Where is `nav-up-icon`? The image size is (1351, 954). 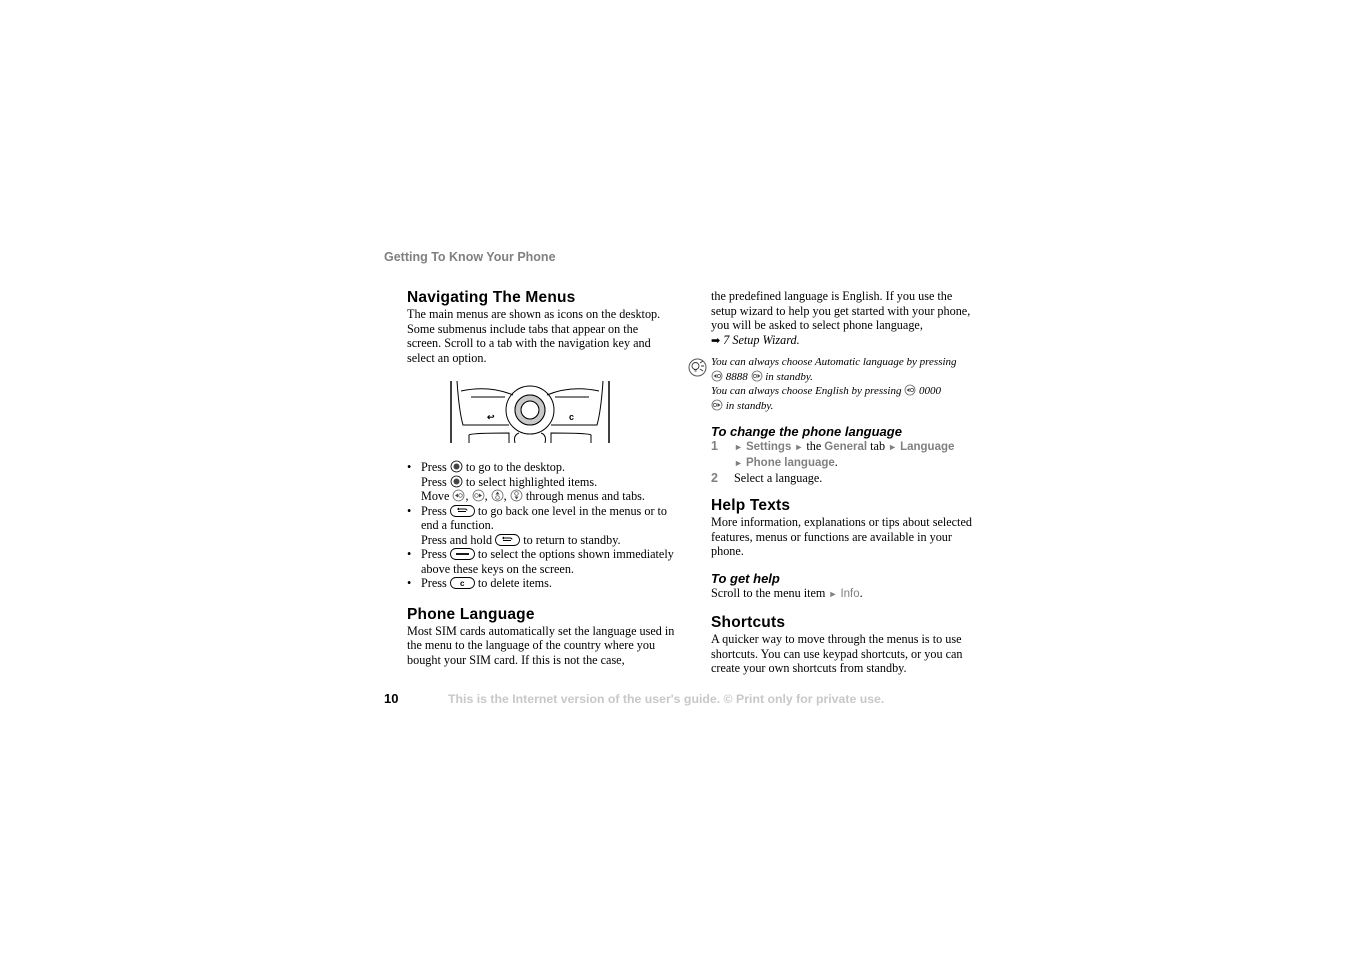
nav-up-icon is located at coordinates (497, 495).